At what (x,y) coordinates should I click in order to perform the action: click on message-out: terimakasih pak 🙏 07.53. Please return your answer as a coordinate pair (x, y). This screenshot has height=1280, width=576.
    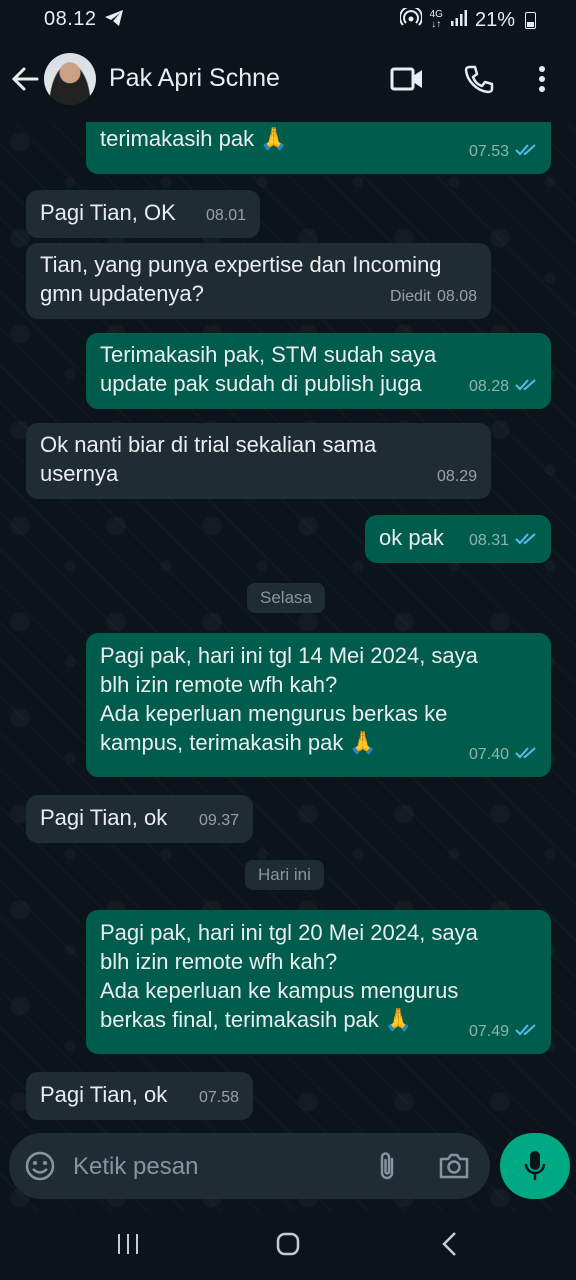
    Looking at the image, I should click on (318, 148).